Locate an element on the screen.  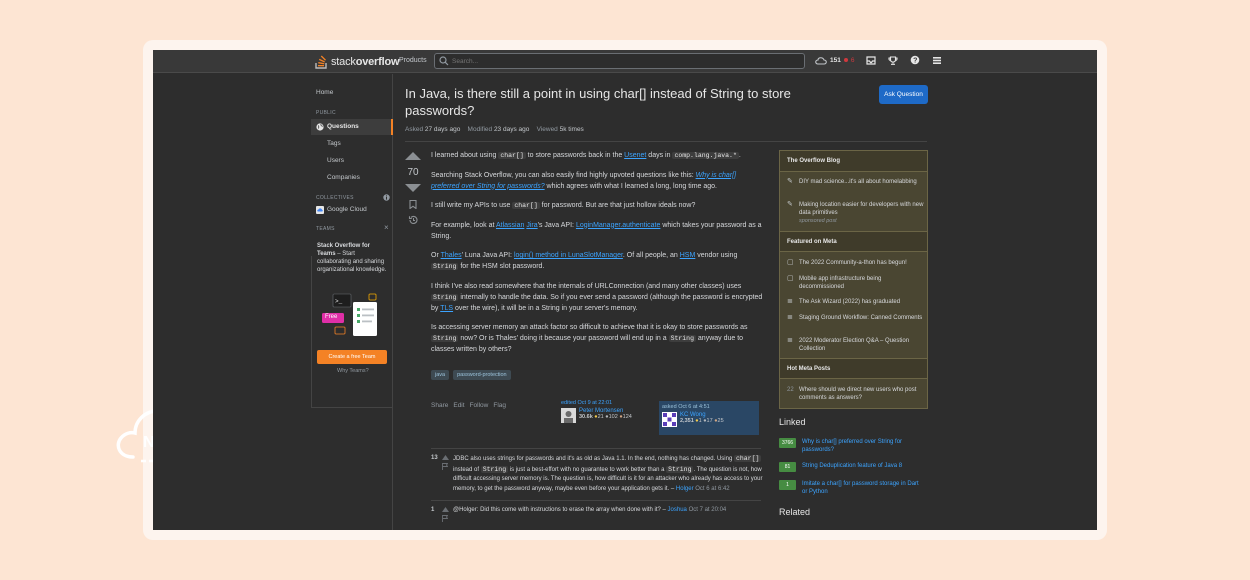
user-rep: 151 6 is located at coordinates (834, 60).